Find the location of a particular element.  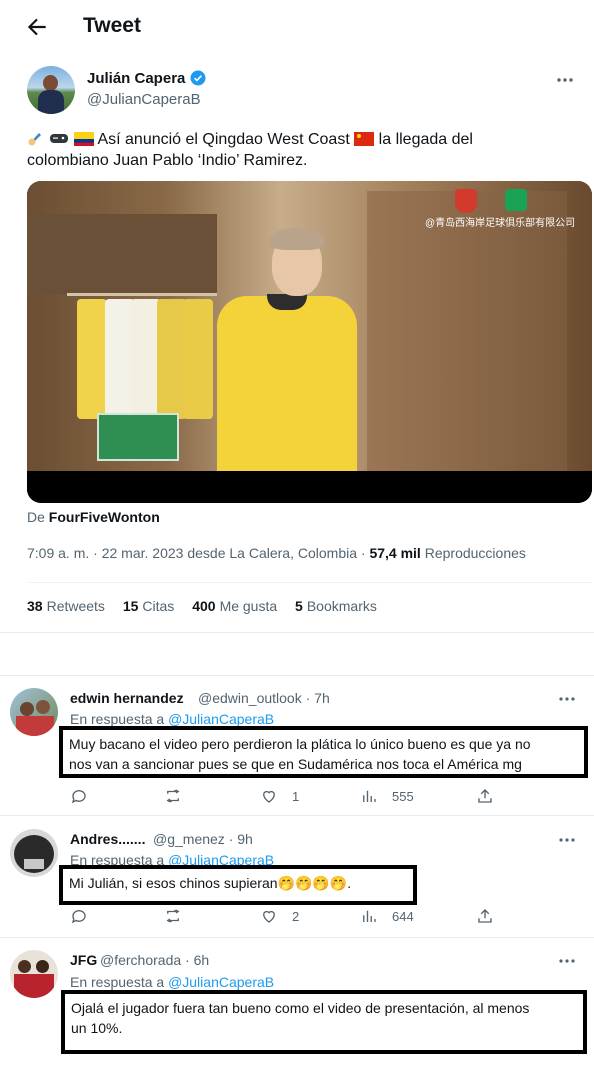

tweet-text-line2: colombiano Juan Pablo ‘Indio’ Ramirez. is located at coordinates (167, 160).